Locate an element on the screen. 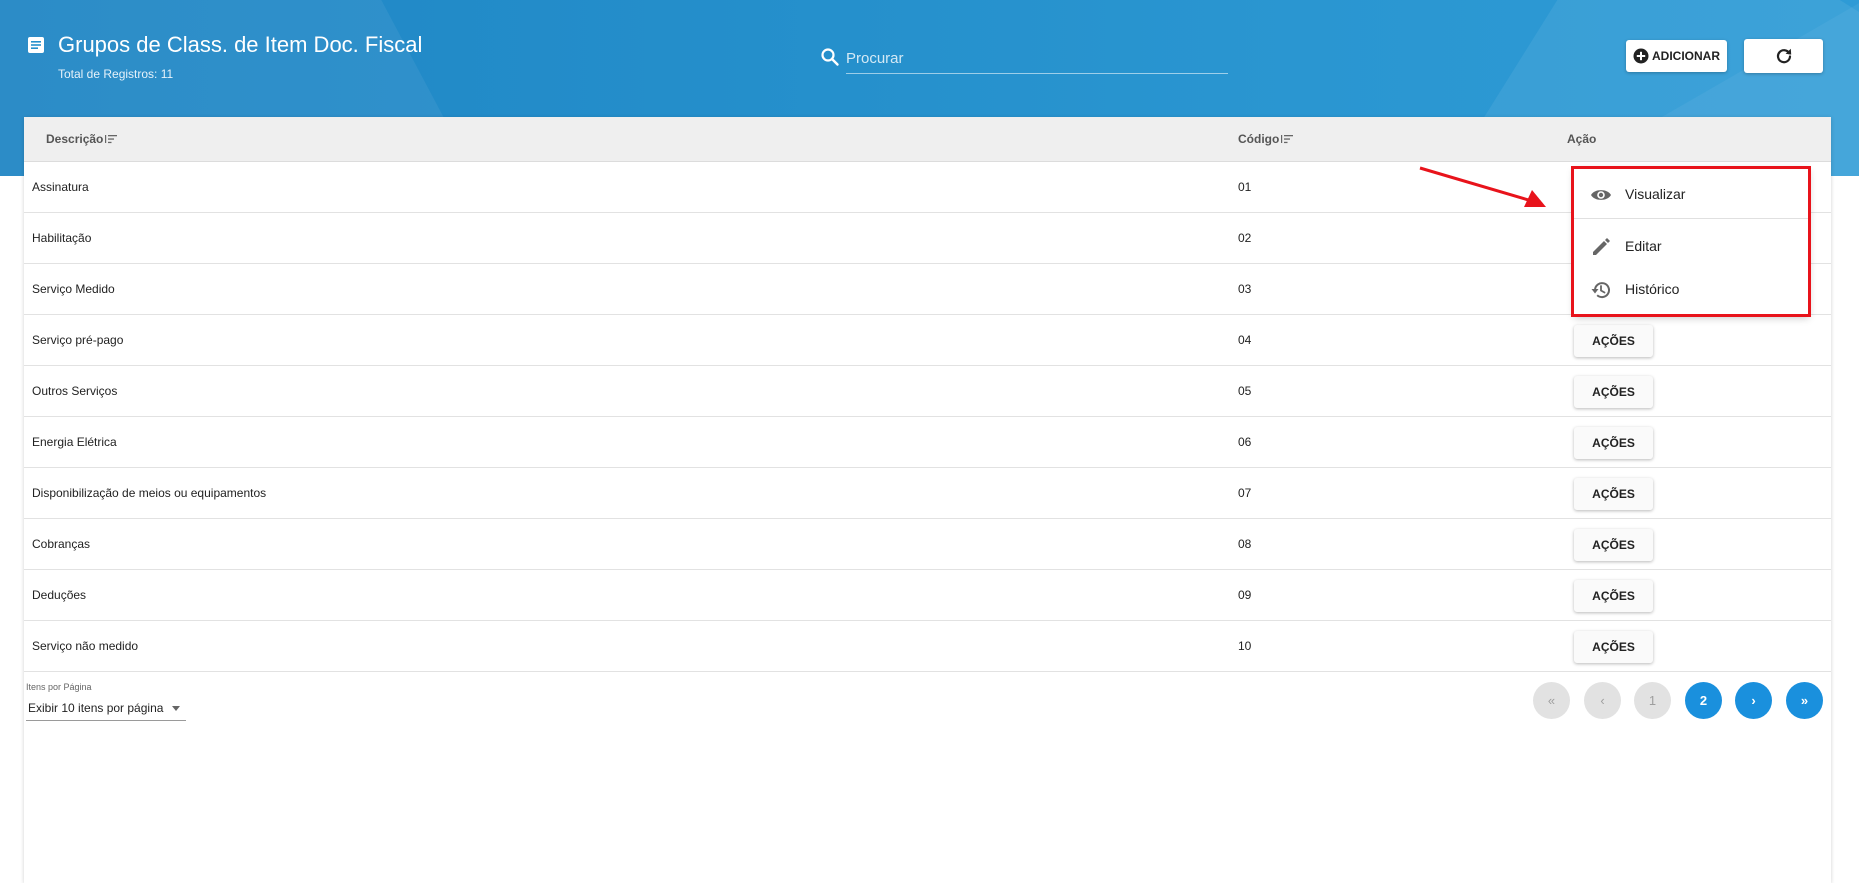 This screenshot has height=883, width=1859. search-bar is located at coordinates (1025, 59).